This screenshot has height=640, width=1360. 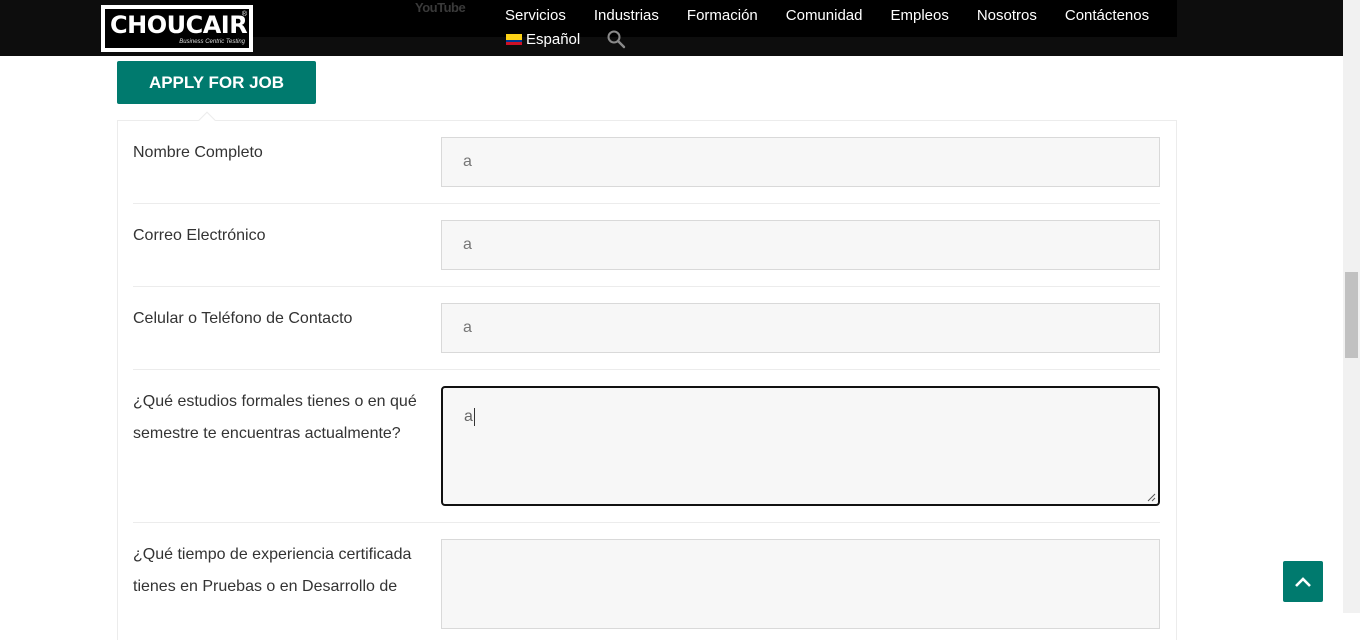 I want to click on logo-box: CHOUCAIR ® Business Centric Testing, so click(x=177, y=28).